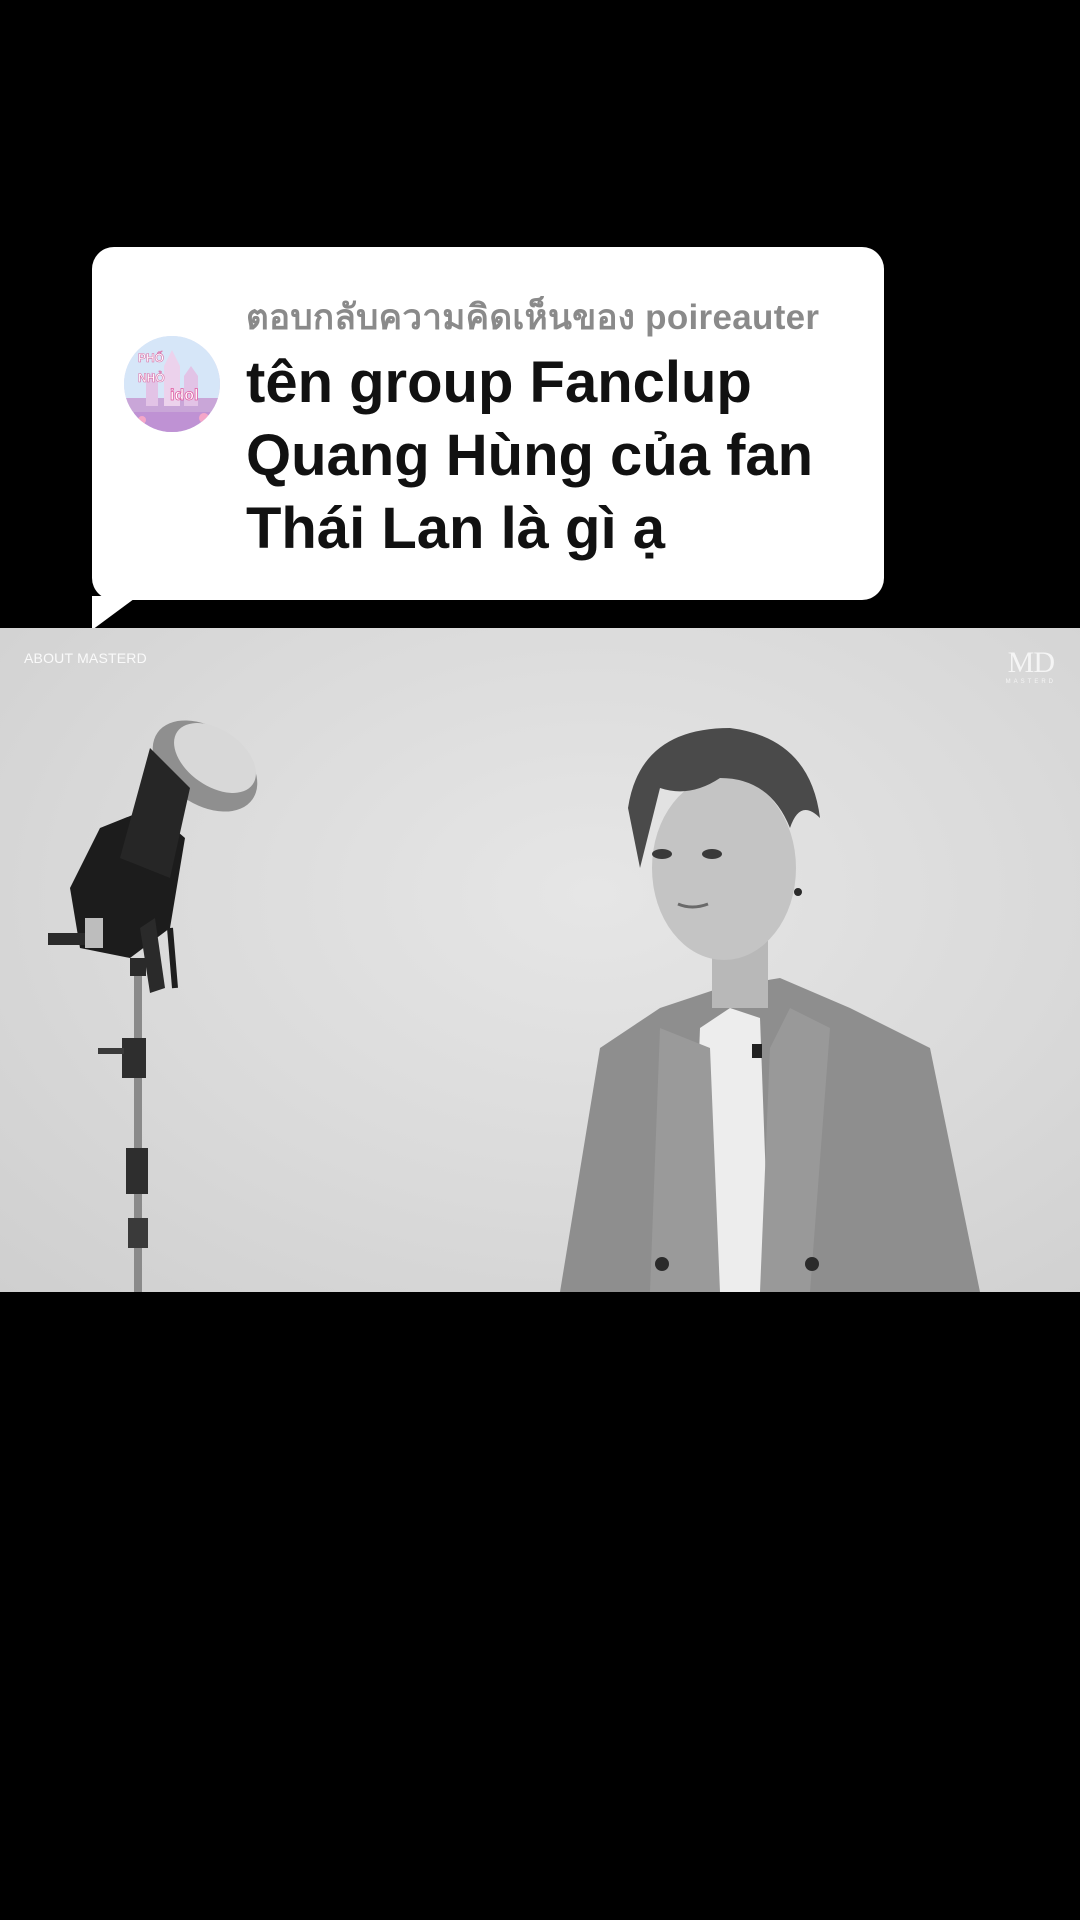 The width and height of the screenshot is (1080, 1920). I want to click on bubble-tail, so click(115, 613).